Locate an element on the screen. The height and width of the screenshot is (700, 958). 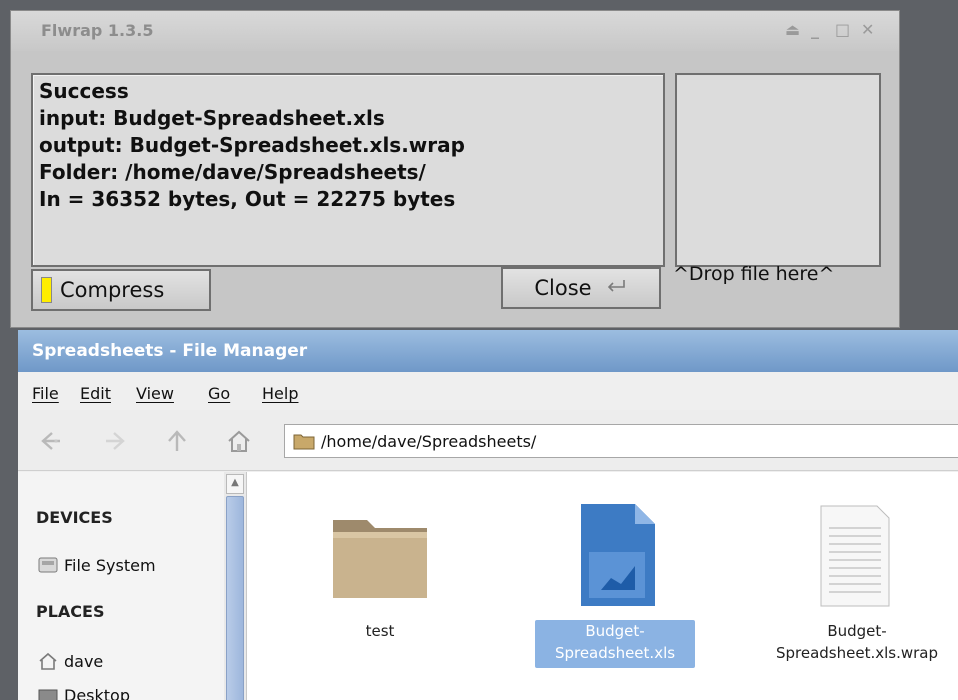
window-title: Spreadsheets - File Manager is located at coordinates (170, 351).